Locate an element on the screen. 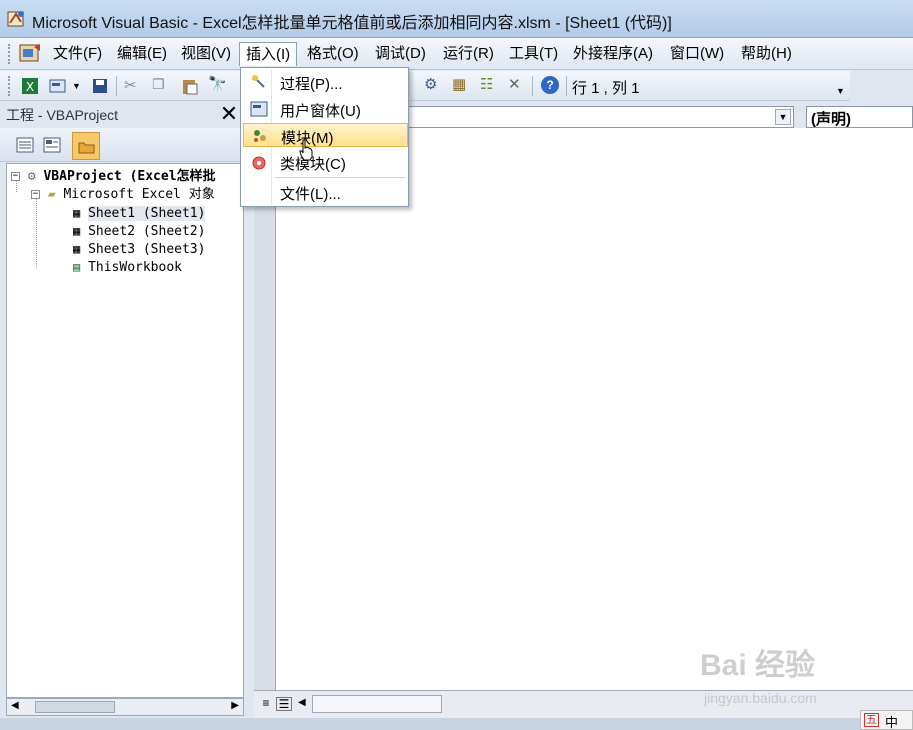 The image size is (913, 730). tree-node-thisworkbook: ▤ ThisWorkbook is located at coordinates (127, 267).